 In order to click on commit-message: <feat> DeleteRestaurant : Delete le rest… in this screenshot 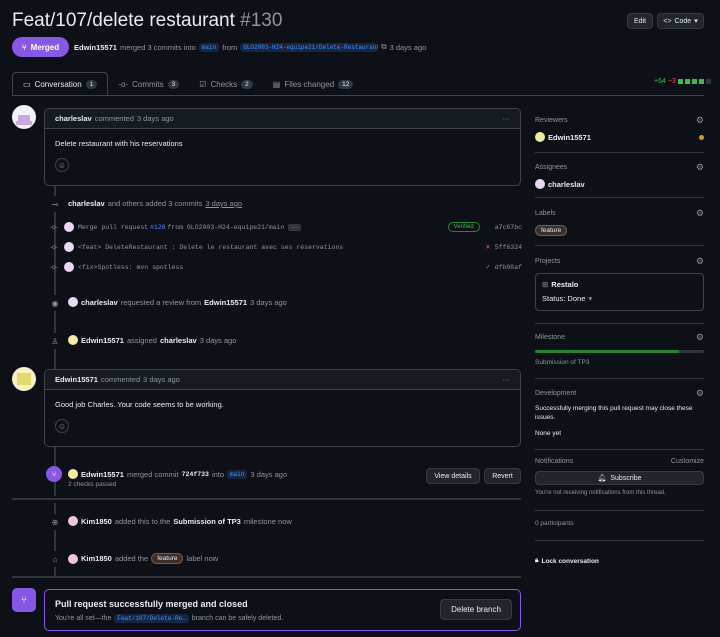, I will do `click(210, 247)`.